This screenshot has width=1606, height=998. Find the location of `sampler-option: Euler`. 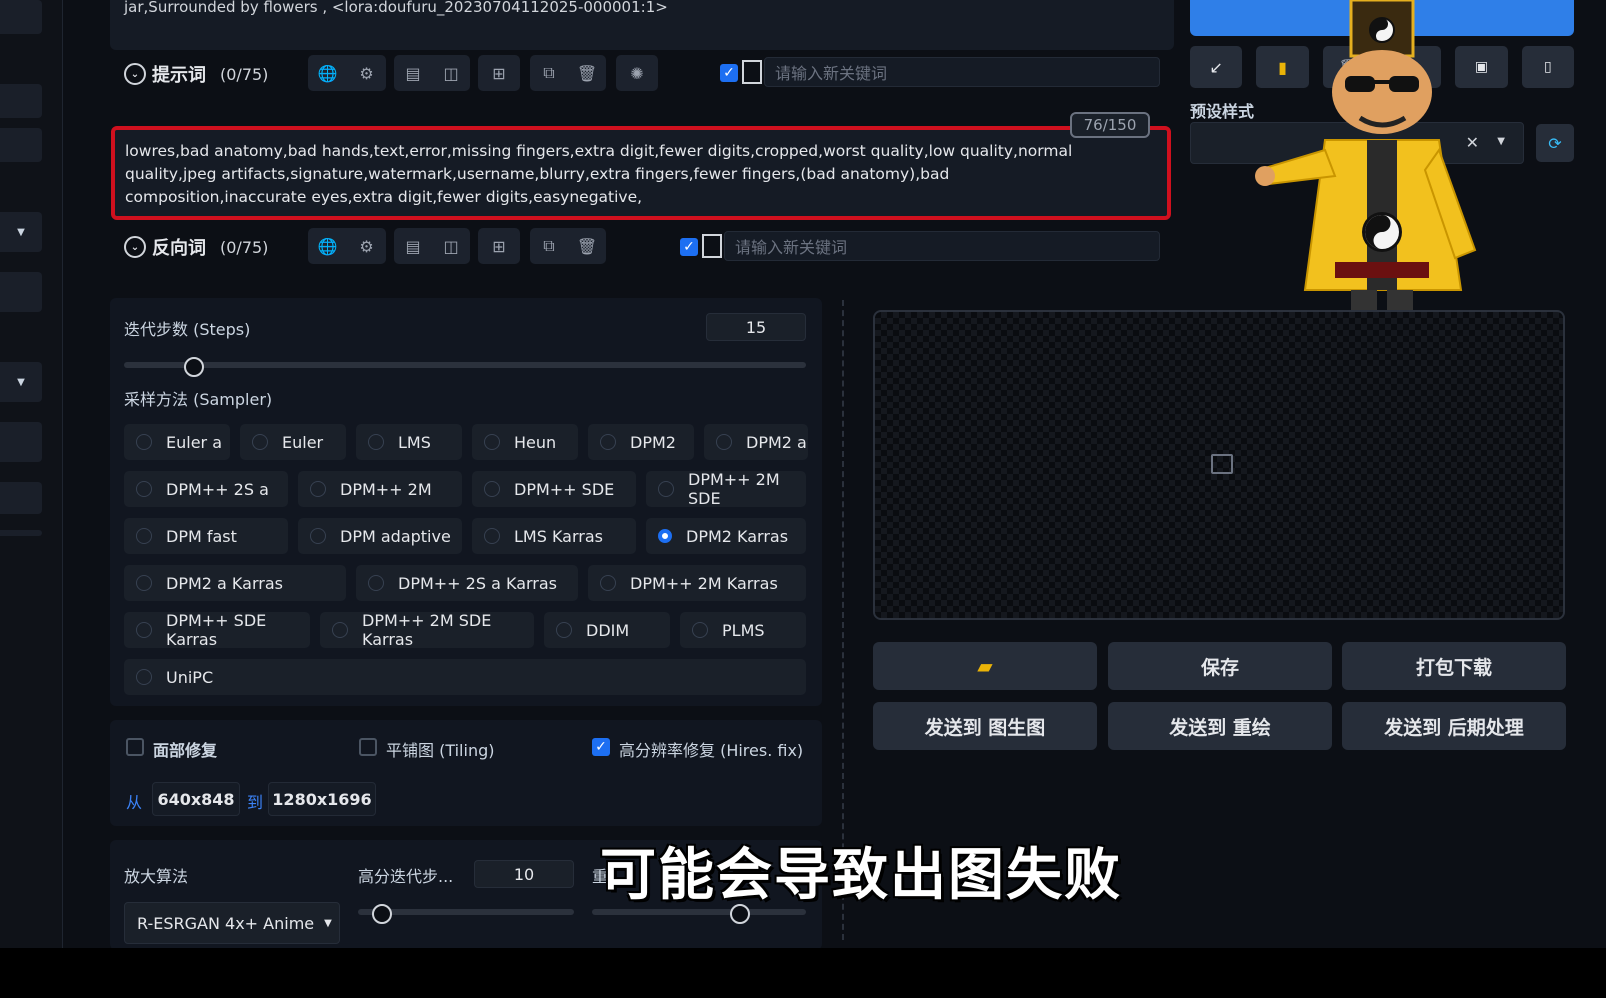

sampler-option: Euler is located at coordinates (293, 442).